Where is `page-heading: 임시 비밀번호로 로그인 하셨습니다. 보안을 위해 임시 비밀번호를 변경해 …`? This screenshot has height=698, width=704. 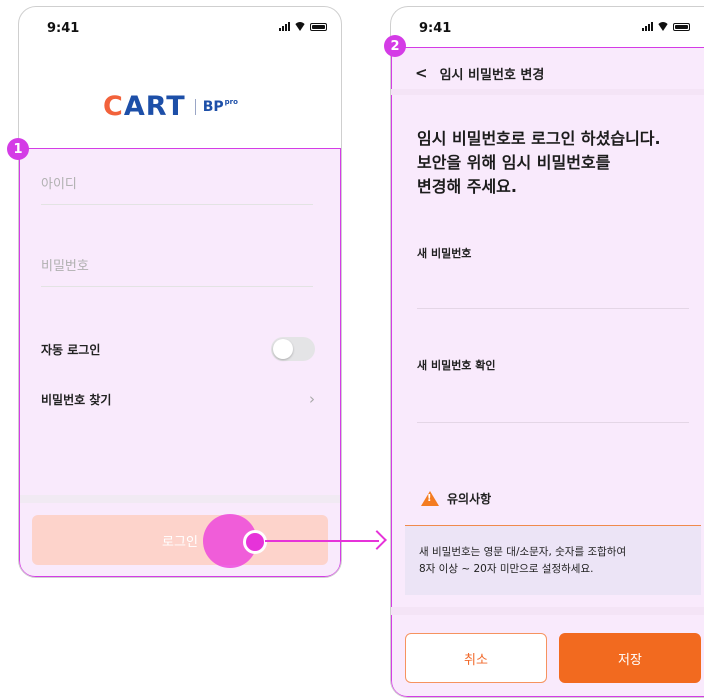 page-heading: 임시 비밀번호로 로그인 하셨습니다. 보안을 위해 임시 비밀번호를 변경해 … is located at coordinates (557, 163).